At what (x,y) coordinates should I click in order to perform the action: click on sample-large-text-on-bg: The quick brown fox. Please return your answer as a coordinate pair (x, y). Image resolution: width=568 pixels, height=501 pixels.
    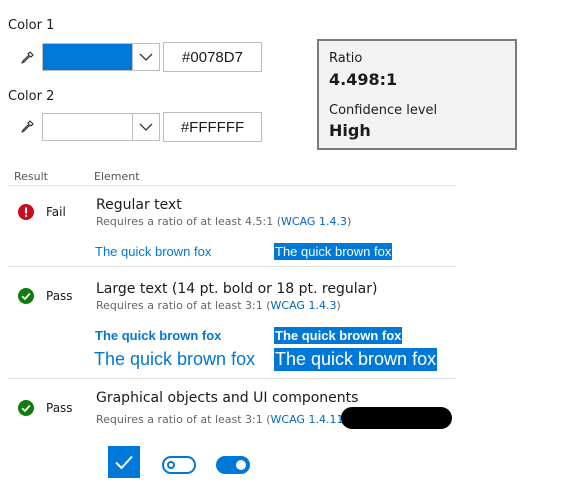
    Looking at the image, I should click on (175, 359).